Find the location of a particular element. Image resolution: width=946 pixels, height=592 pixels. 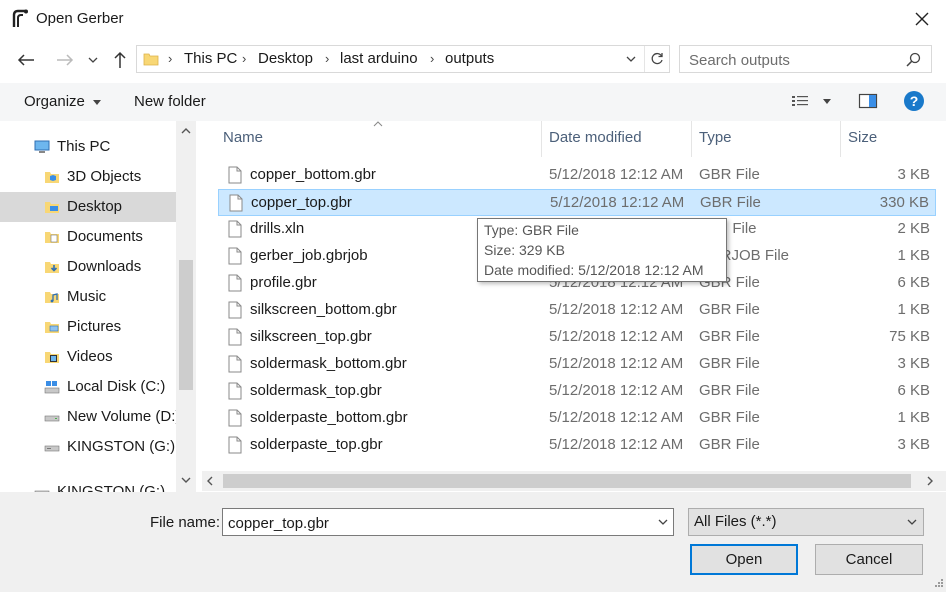

filename-combobox is located at coordinates (448, 522).